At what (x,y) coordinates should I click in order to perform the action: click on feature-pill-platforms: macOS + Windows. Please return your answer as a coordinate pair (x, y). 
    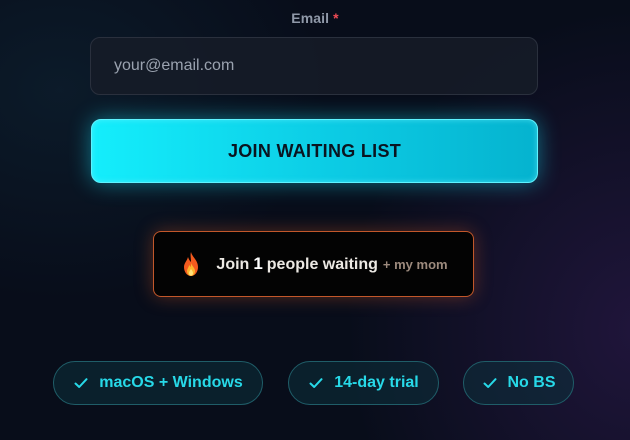
    Looking at the image, I should click on (158, 383).